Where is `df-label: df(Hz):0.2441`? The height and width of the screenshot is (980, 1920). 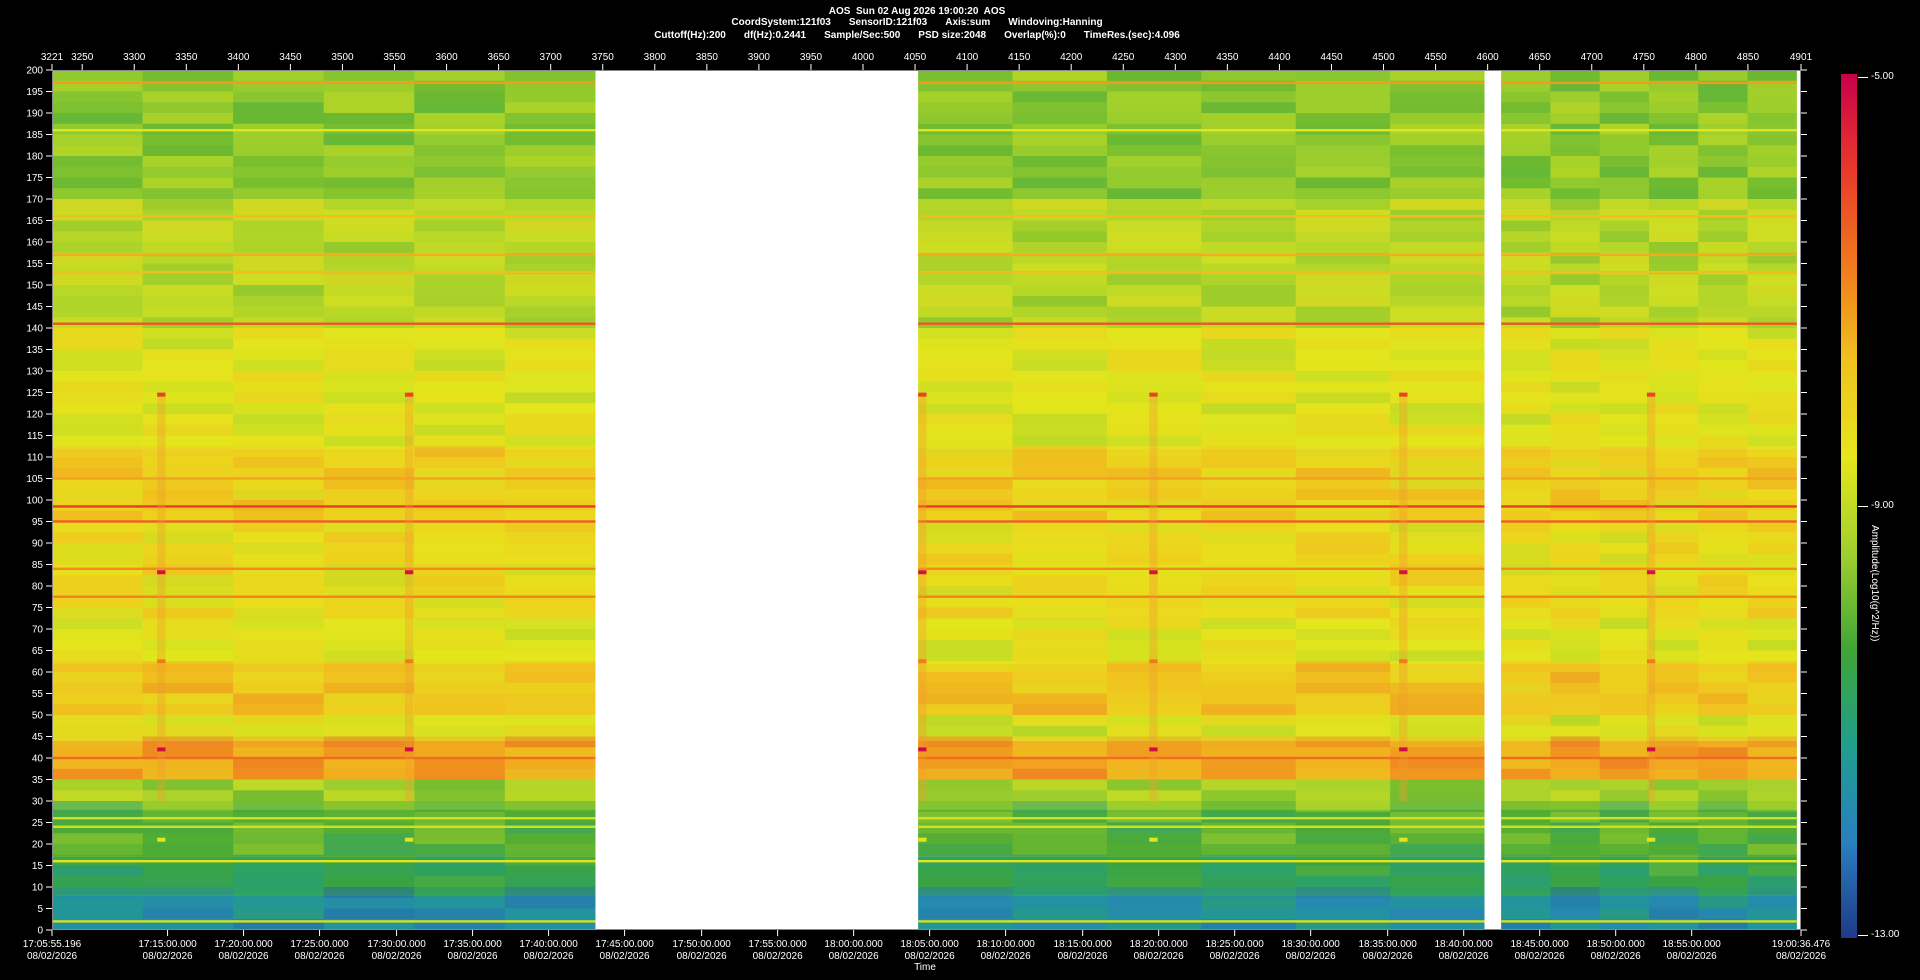
df-label: df(Hz):0.2441 is located at coordinates (775, 35).